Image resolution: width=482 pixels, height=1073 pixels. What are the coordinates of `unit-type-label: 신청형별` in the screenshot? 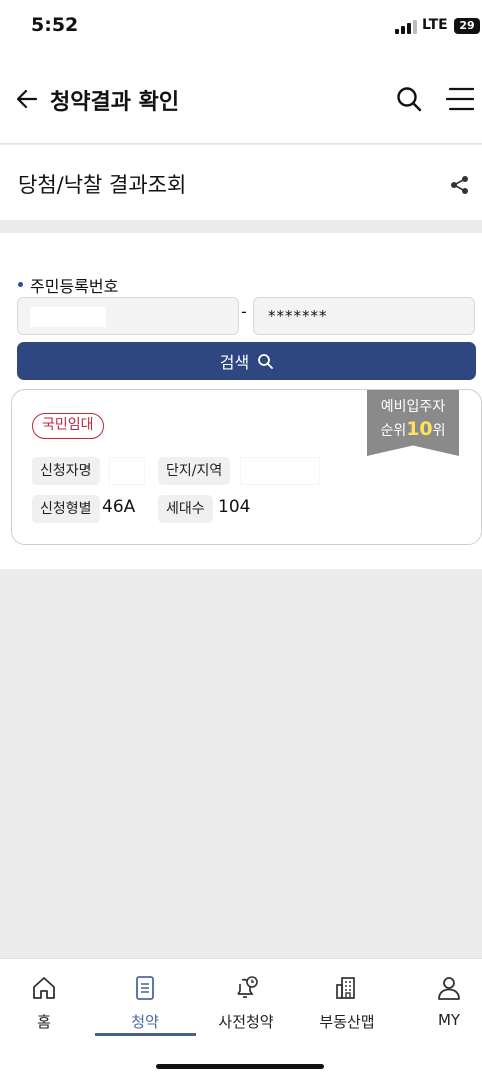 It's located at (66, 509).